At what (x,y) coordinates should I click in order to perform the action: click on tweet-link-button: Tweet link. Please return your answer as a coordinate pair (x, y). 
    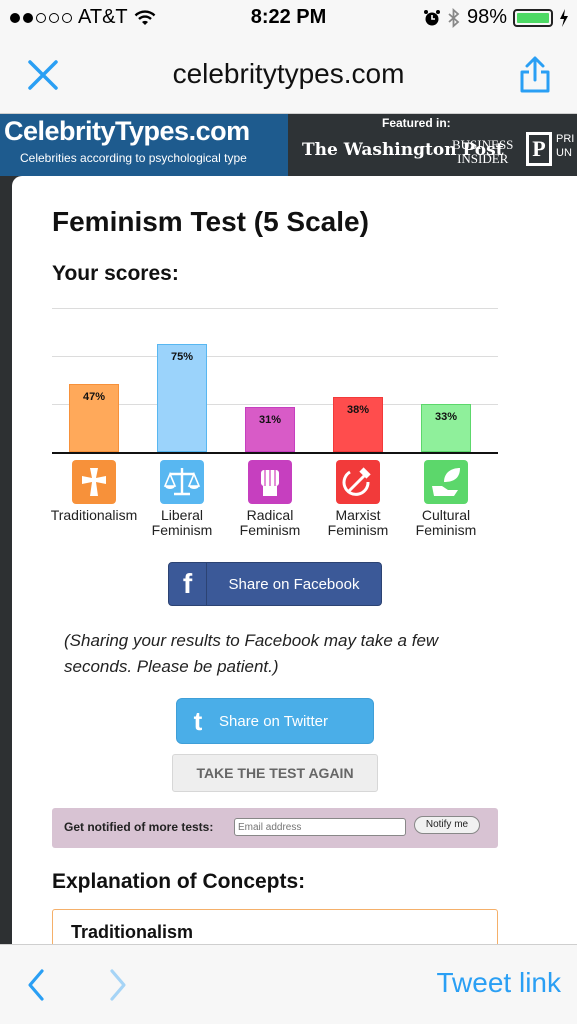
    Looking at the image, I should click on (499, 983).